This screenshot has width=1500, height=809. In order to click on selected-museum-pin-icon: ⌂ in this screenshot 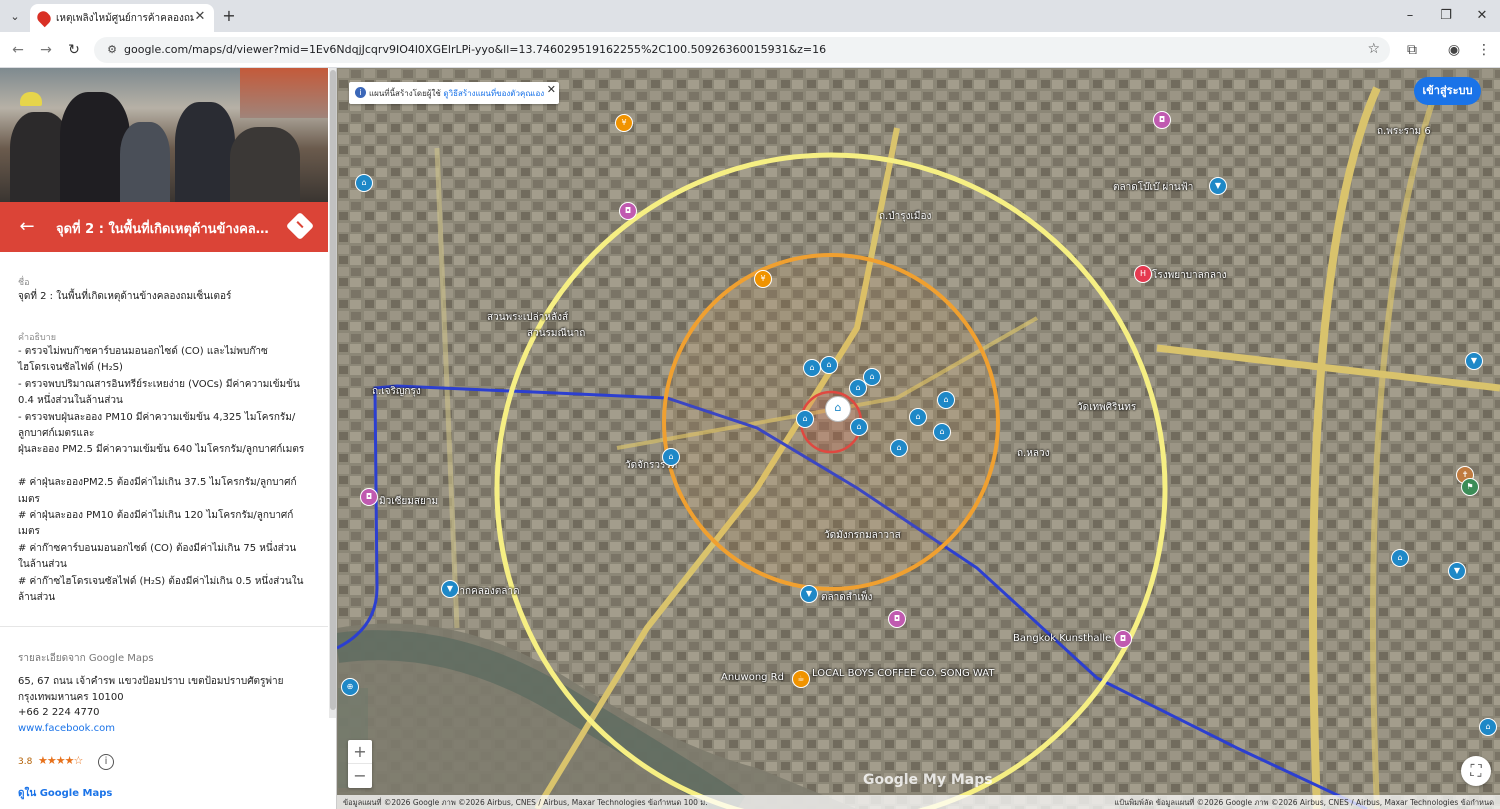, I will do `click(838, 409)`.